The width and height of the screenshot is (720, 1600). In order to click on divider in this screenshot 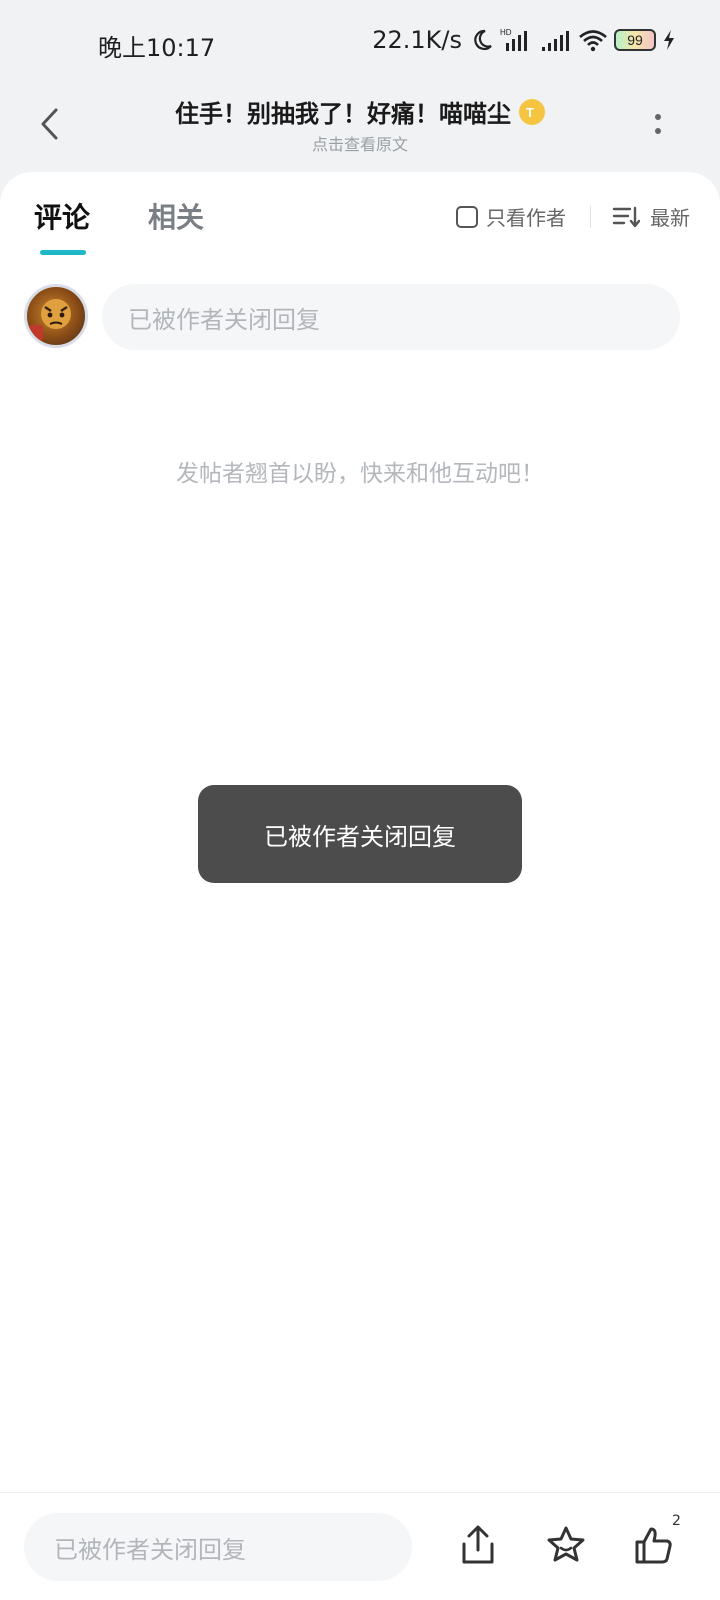, I will do `click(590, 217)`.